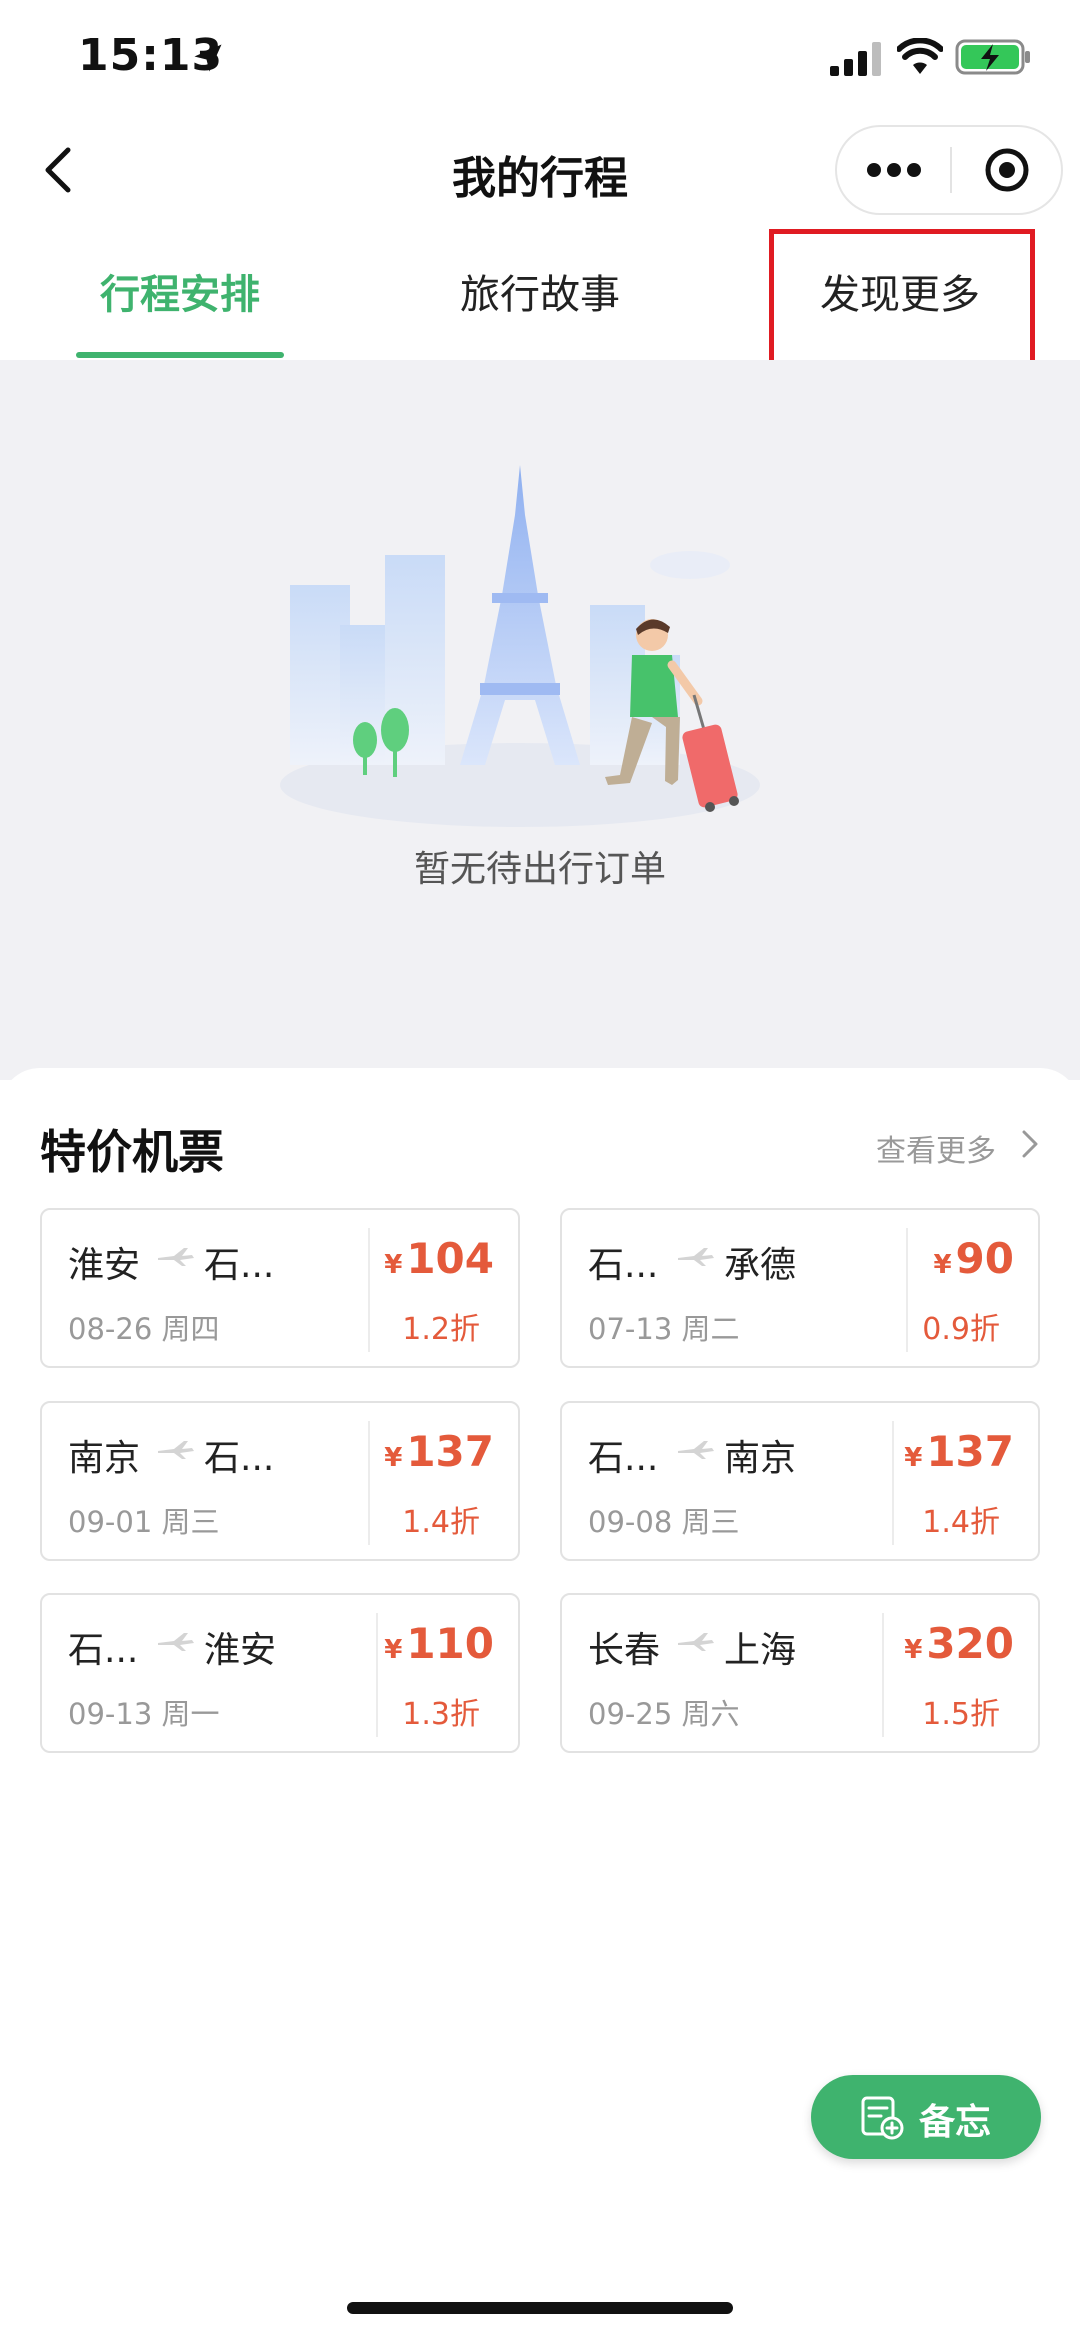 Image resolution: width=1080 pixels, height=2337 pixels. I want to click on memo-button: 备忘, so click(926, 2117).